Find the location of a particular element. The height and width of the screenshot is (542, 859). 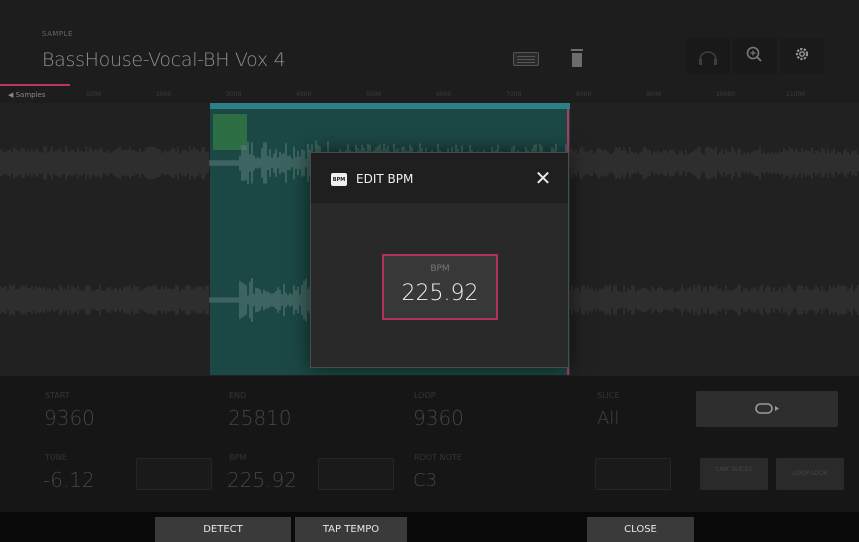

zoom-button is located at coordinates (755, 56).